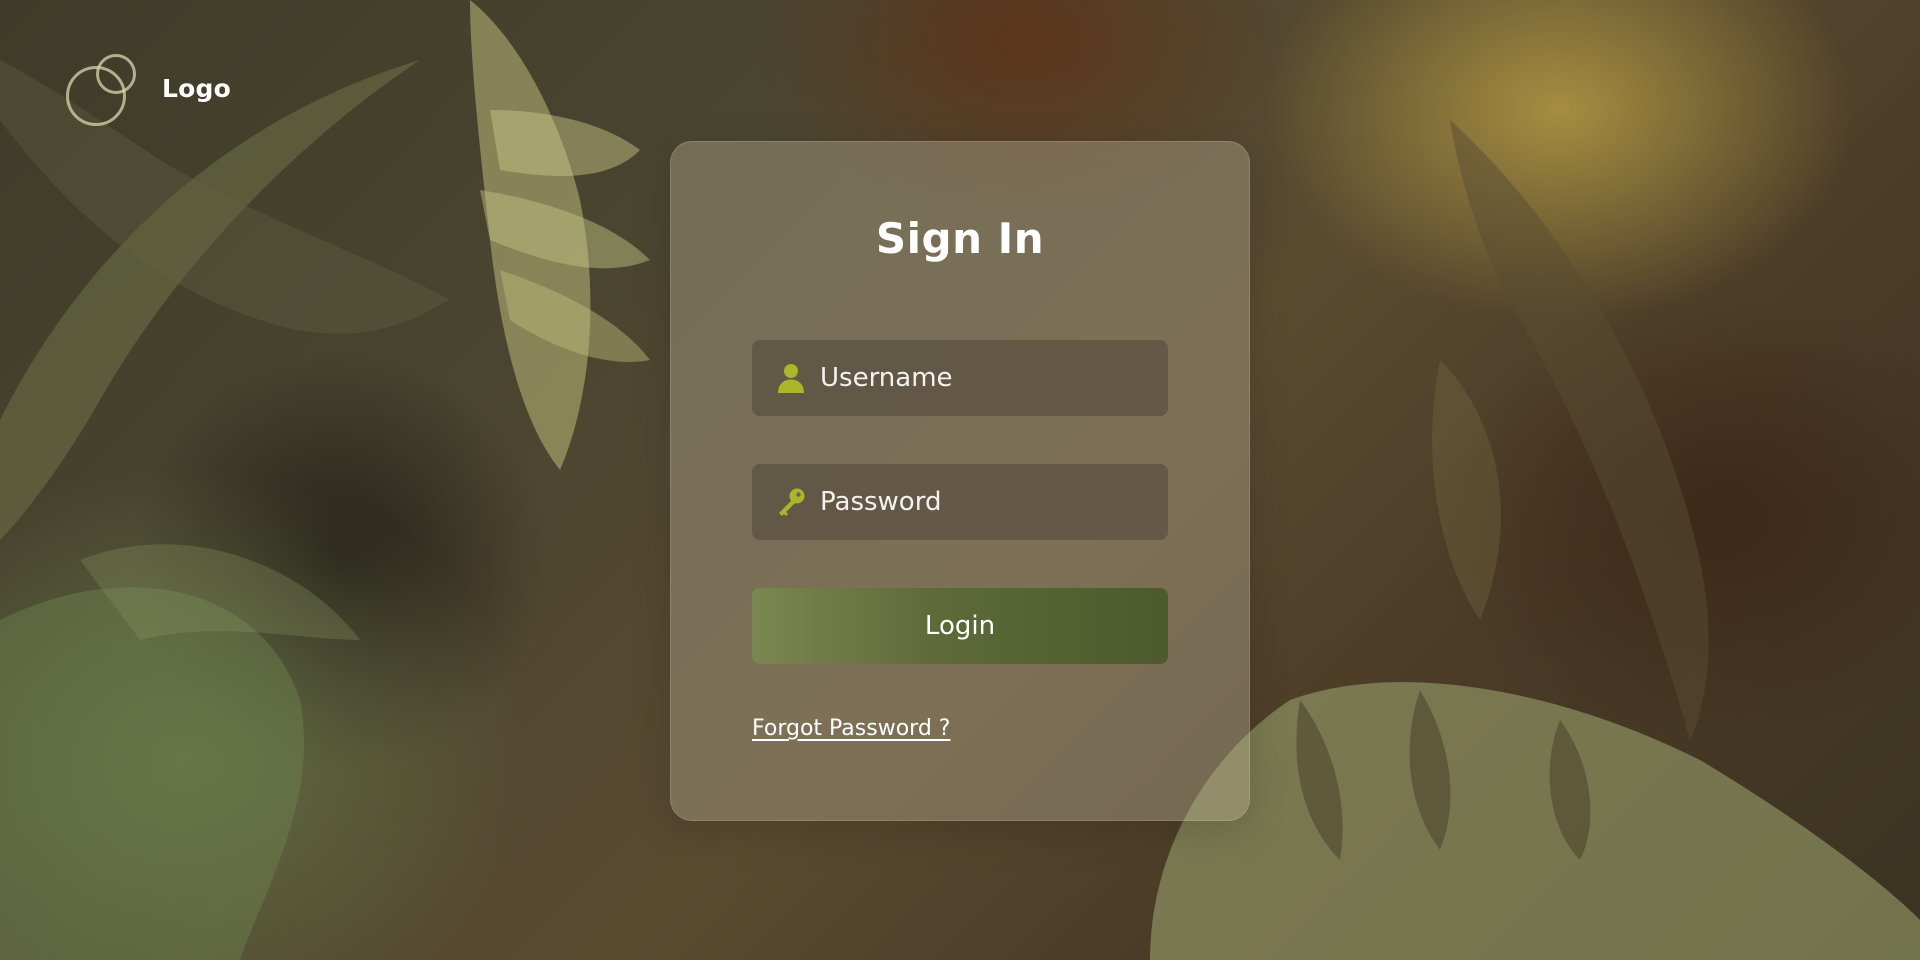  I want to click on brand: Logo, so click(148, 89).